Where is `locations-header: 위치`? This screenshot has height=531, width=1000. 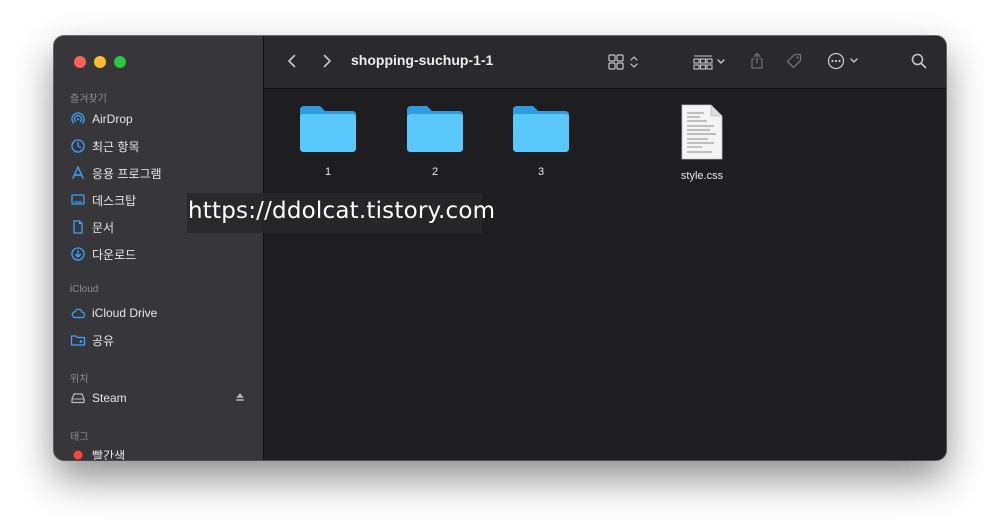 locations-header: 위치 is located at coordinates (79, 379).